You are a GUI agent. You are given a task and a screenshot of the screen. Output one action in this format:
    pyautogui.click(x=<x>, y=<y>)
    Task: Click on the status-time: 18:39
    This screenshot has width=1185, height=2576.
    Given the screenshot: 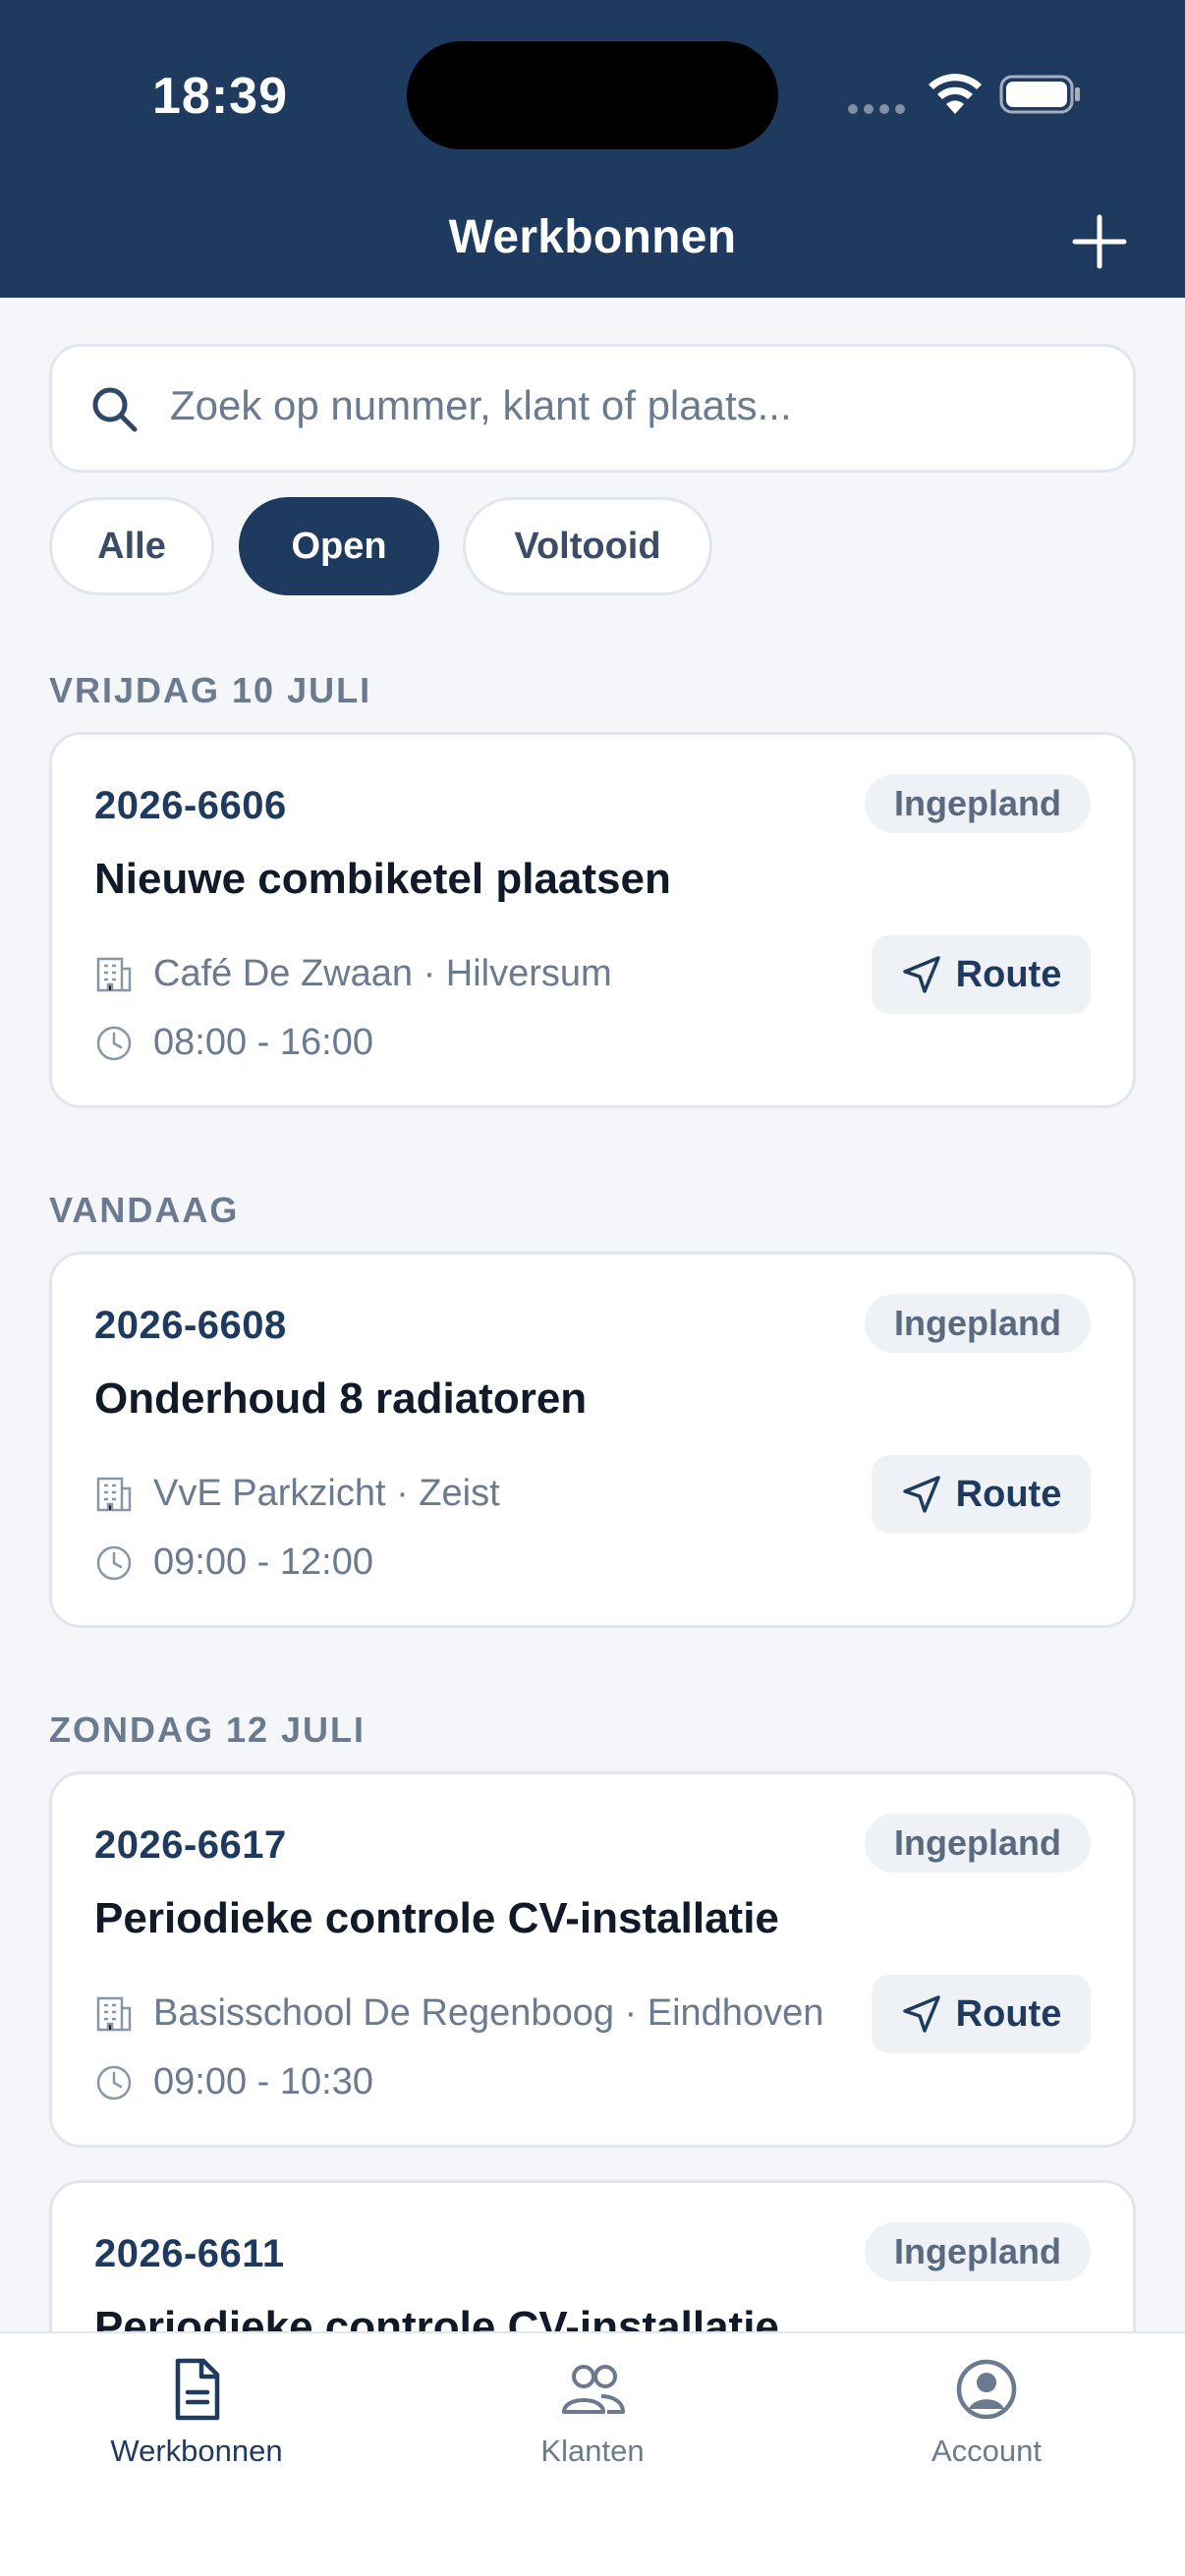 What is the action you would take?
    pyautogui.click(x=220, y=96)
    